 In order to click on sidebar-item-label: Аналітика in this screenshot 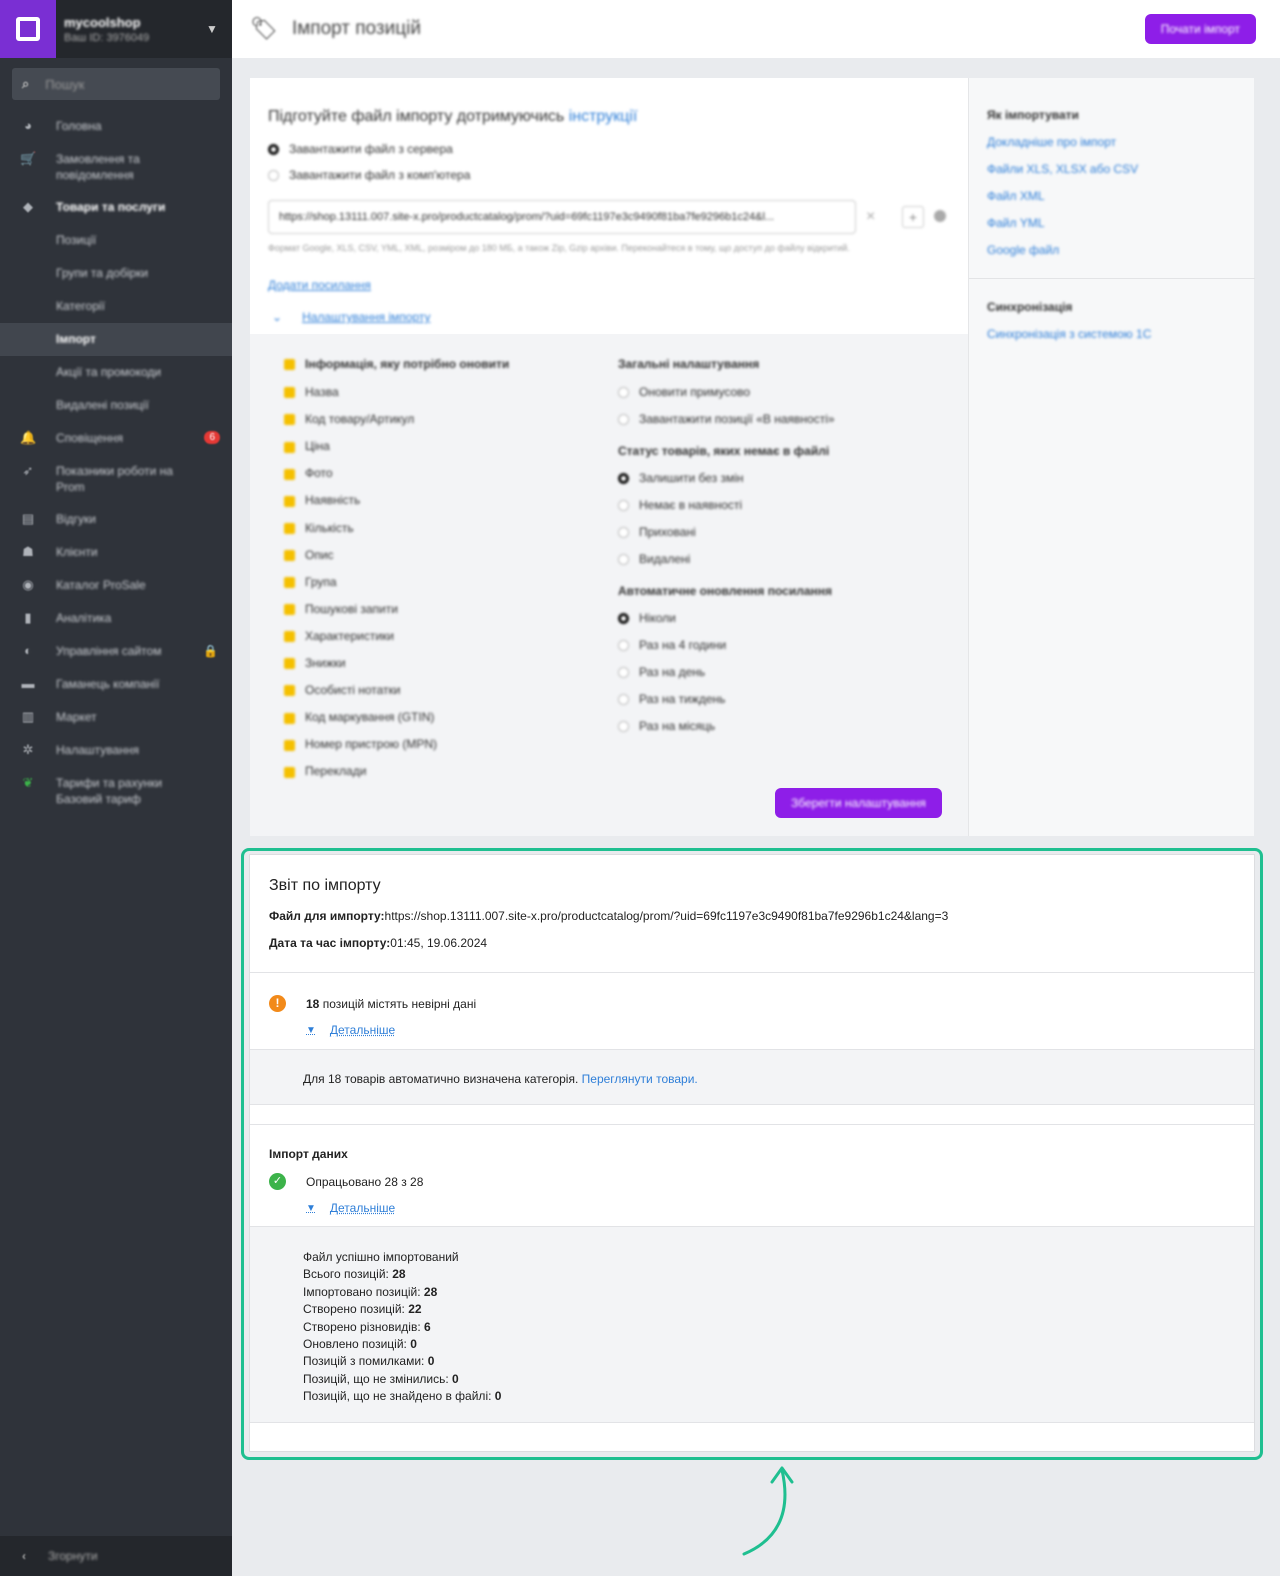, I will do `click(84, 618)`.